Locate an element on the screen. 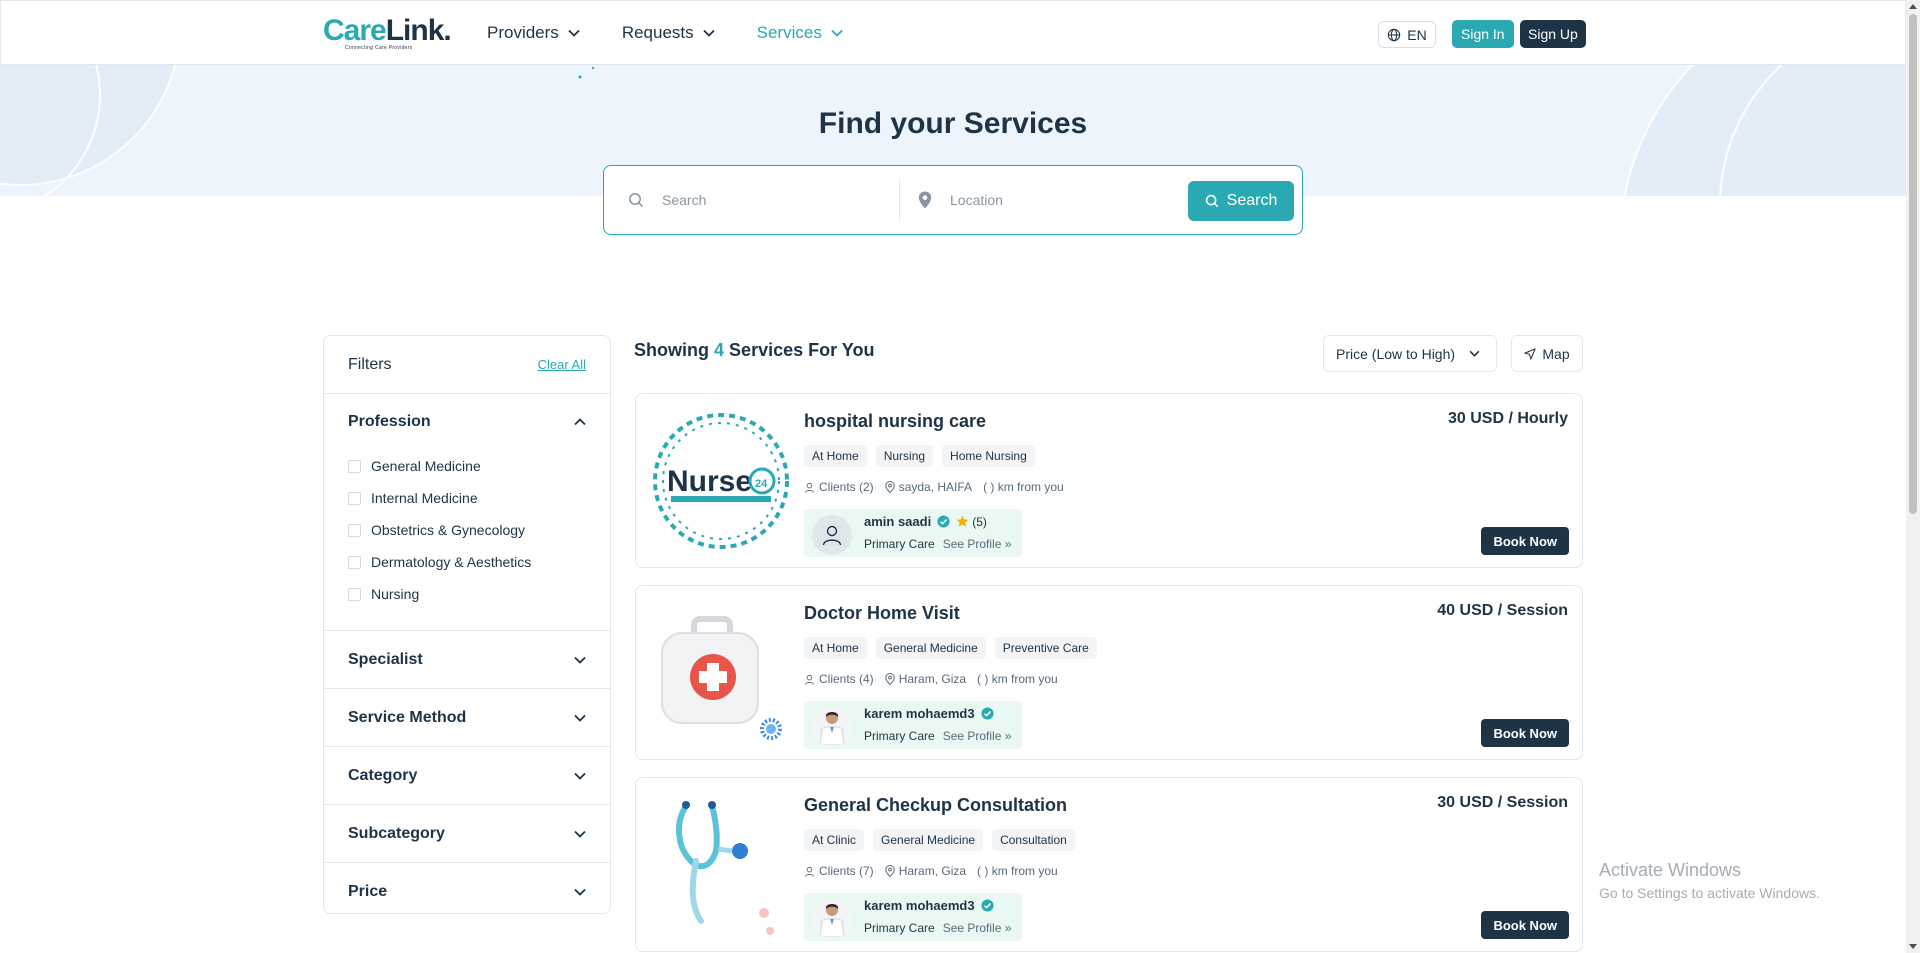  specialist-filter: Specialist is located at coordinates (467, 660).